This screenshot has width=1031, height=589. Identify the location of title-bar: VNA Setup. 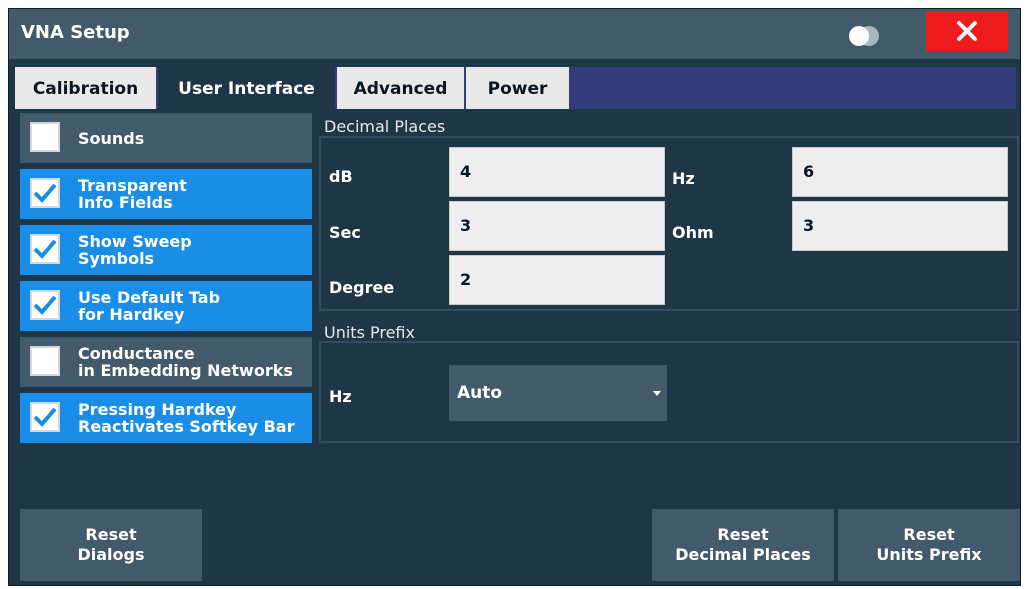
(514, 34).